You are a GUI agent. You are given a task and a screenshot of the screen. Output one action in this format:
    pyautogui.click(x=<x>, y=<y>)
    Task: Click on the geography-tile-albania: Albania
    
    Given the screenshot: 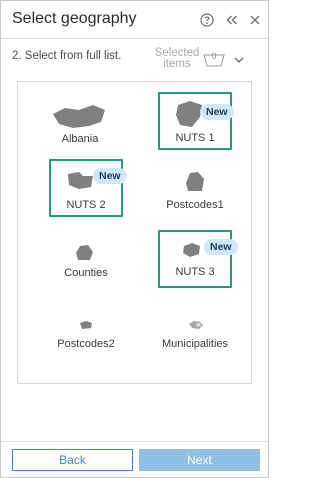 What is the action you would take?
    pyautogui.click(x=80, y=121)
    